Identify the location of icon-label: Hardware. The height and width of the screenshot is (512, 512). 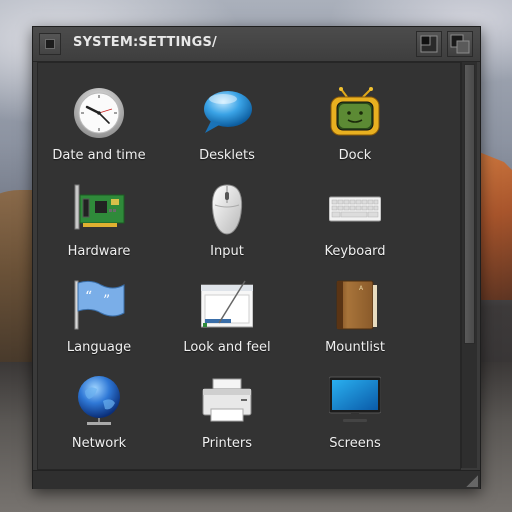
(99, 251).